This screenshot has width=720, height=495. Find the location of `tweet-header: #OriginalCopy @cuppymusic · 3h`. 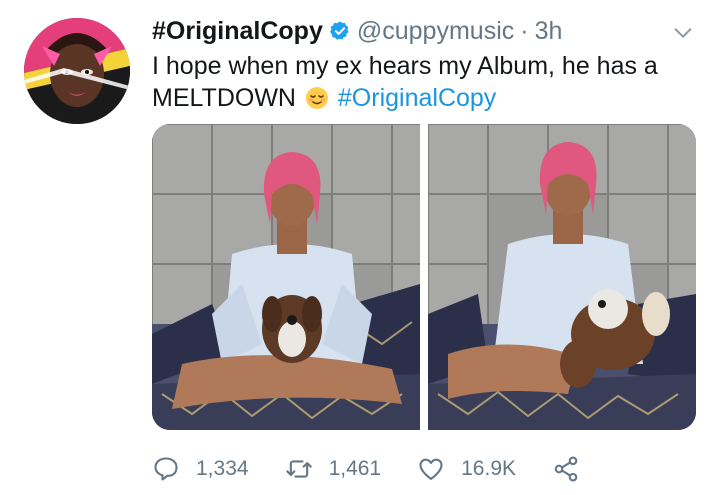

tweet-header: #OriginalCopy @cuppymusic · 3h is located at coordinates (357, 31).